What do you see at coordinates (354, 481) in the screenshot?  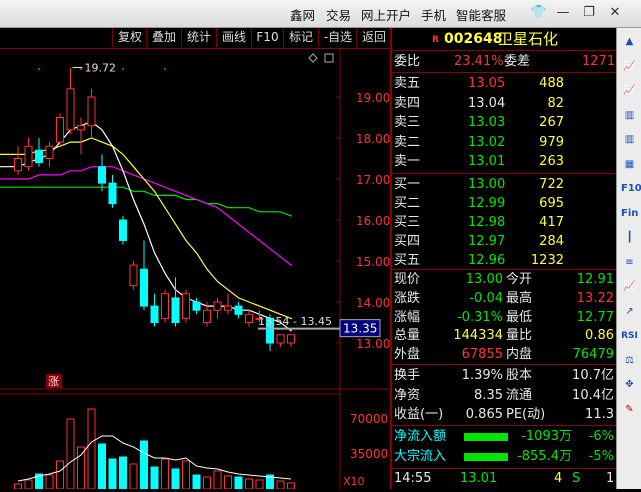 I see `volume-unit-label: X10` at bounding box center [354, 481].